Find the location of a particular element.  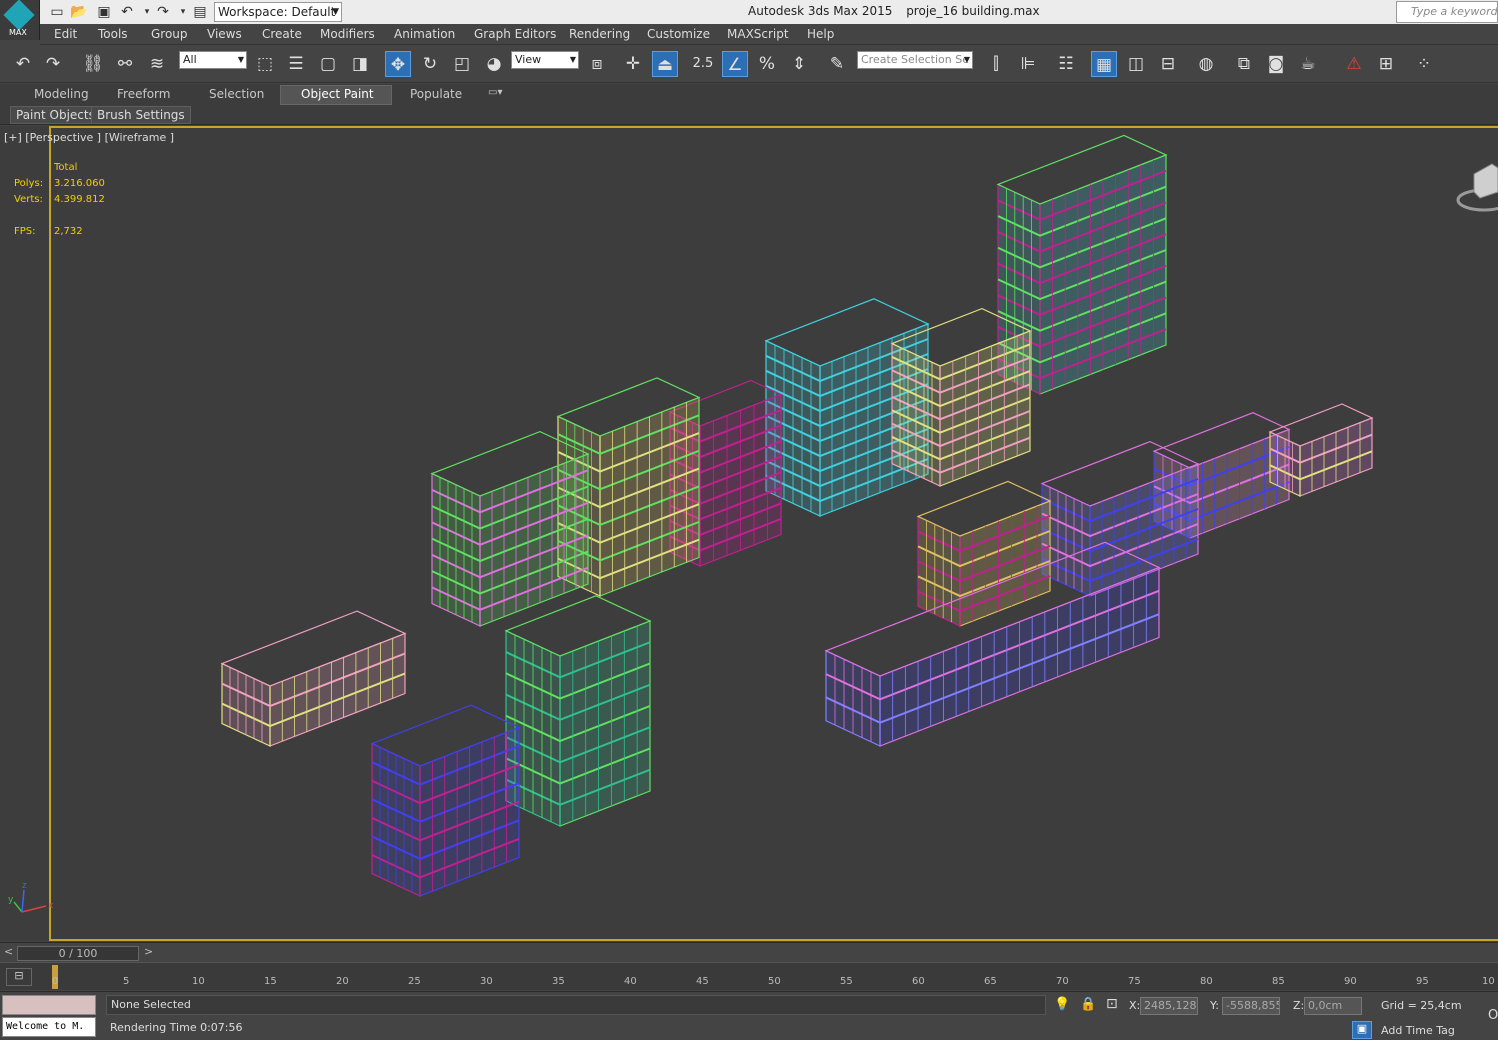

redo-dropdown-icon: ▾ is located at coordinates (183, 12).